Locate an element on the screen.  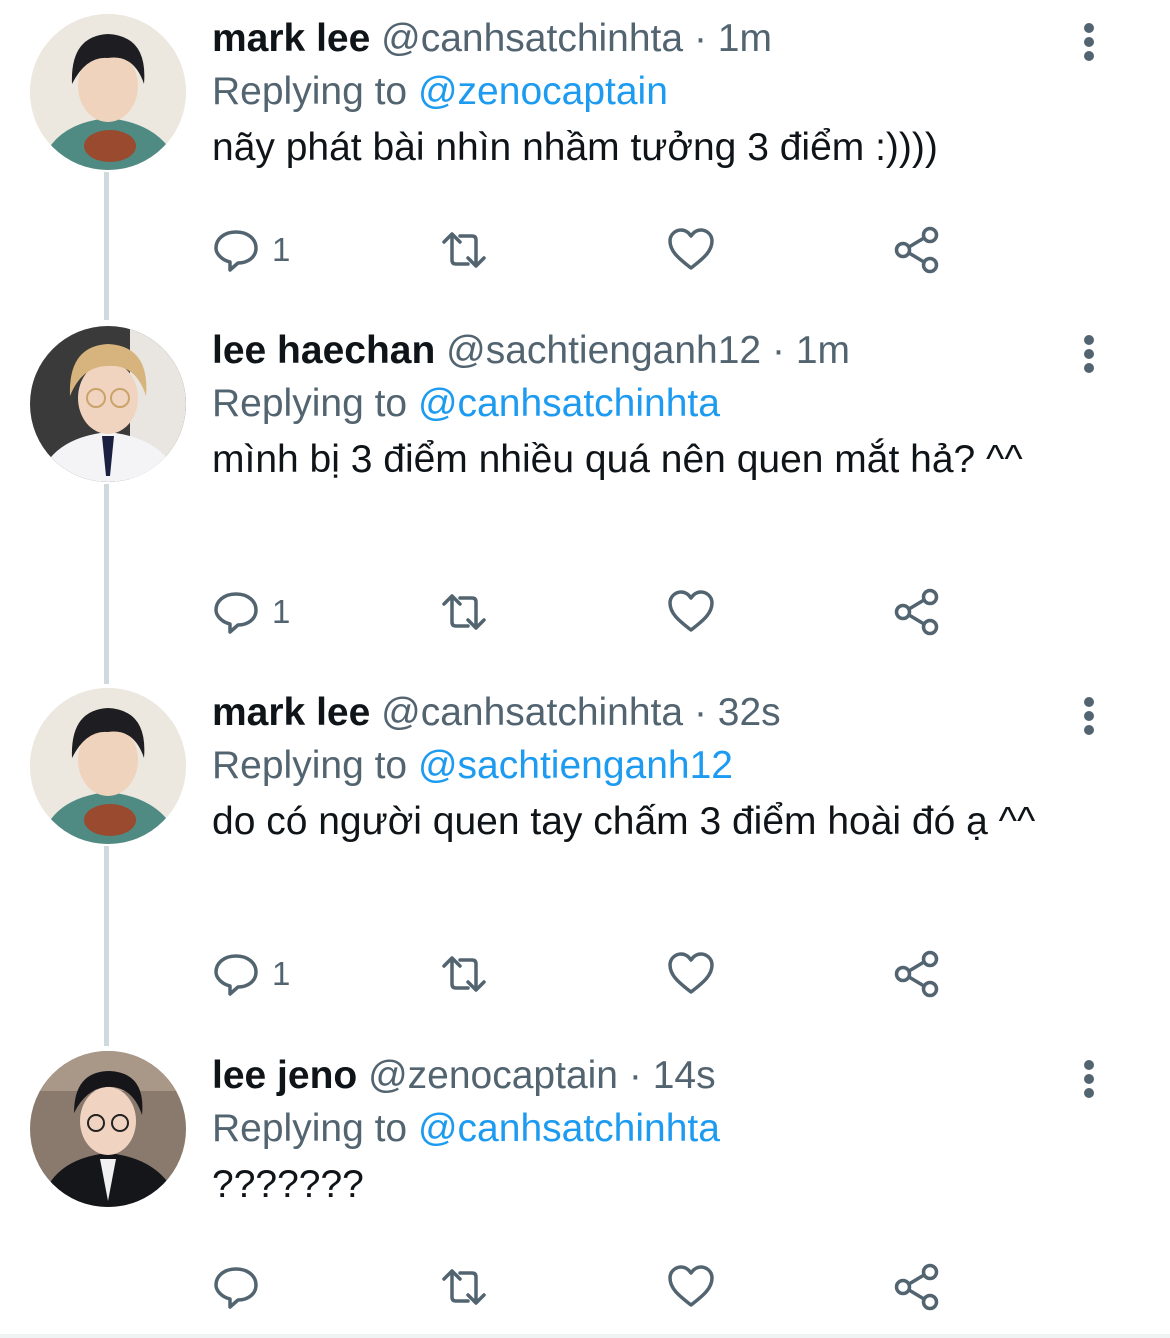
display-name: lee haechan is located at coordinates (323, 350).